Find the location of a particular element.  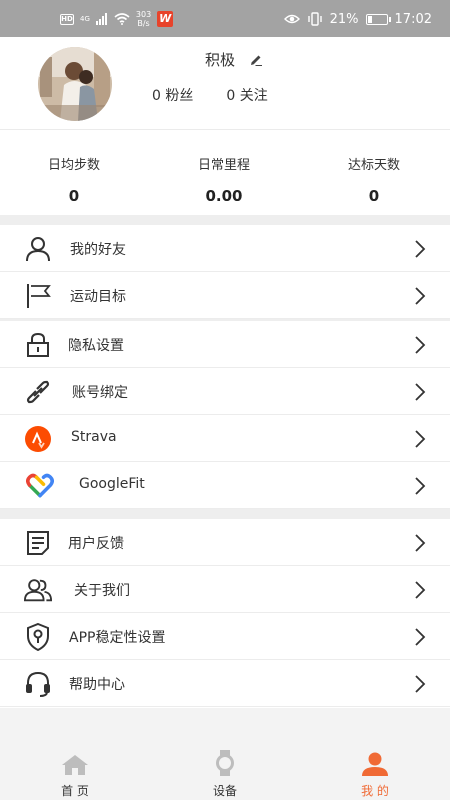

battery-icon is located at coordinates (378, 19).